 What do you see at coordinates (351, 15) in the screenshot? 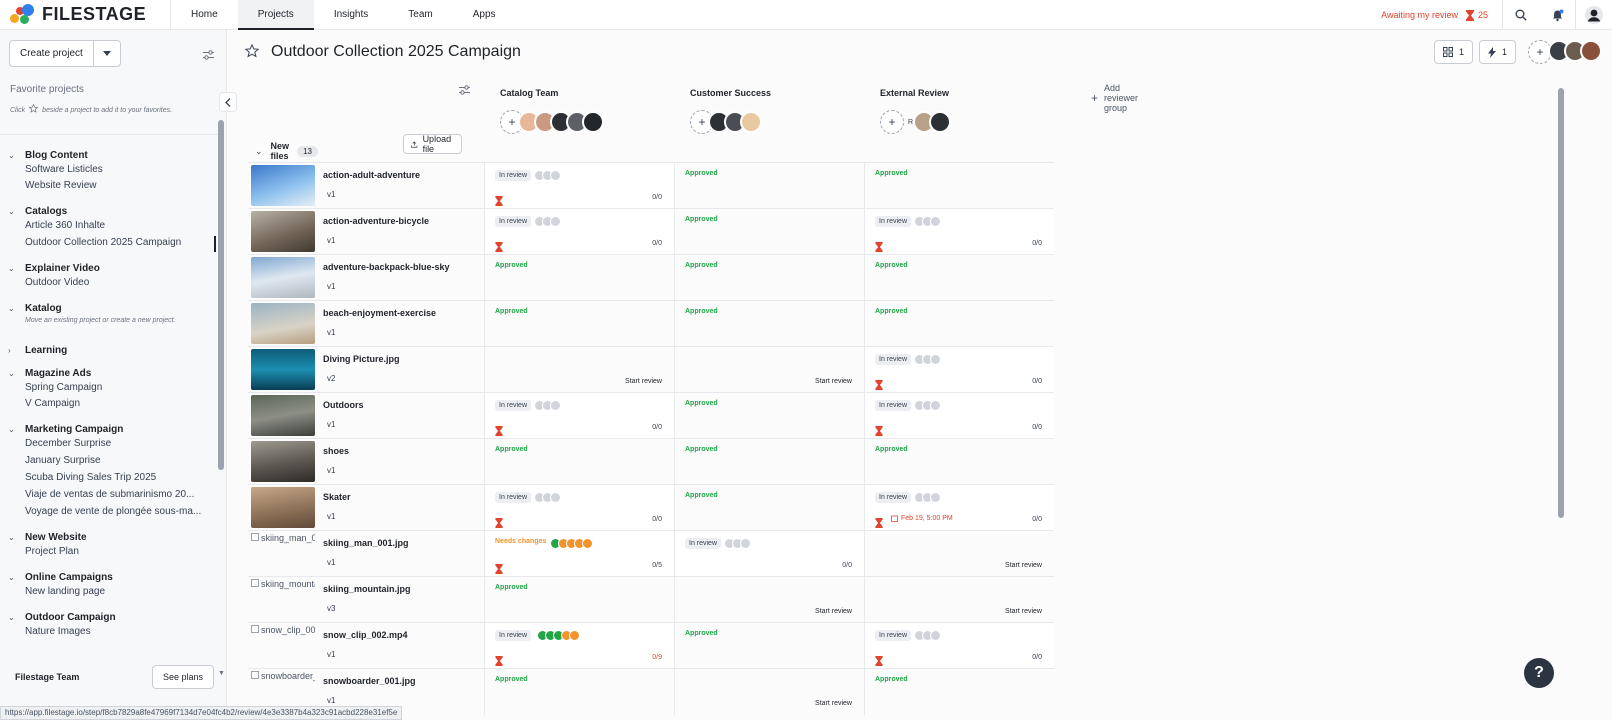
I see `nav-insights: Insights` at bounding box center [351, 15].